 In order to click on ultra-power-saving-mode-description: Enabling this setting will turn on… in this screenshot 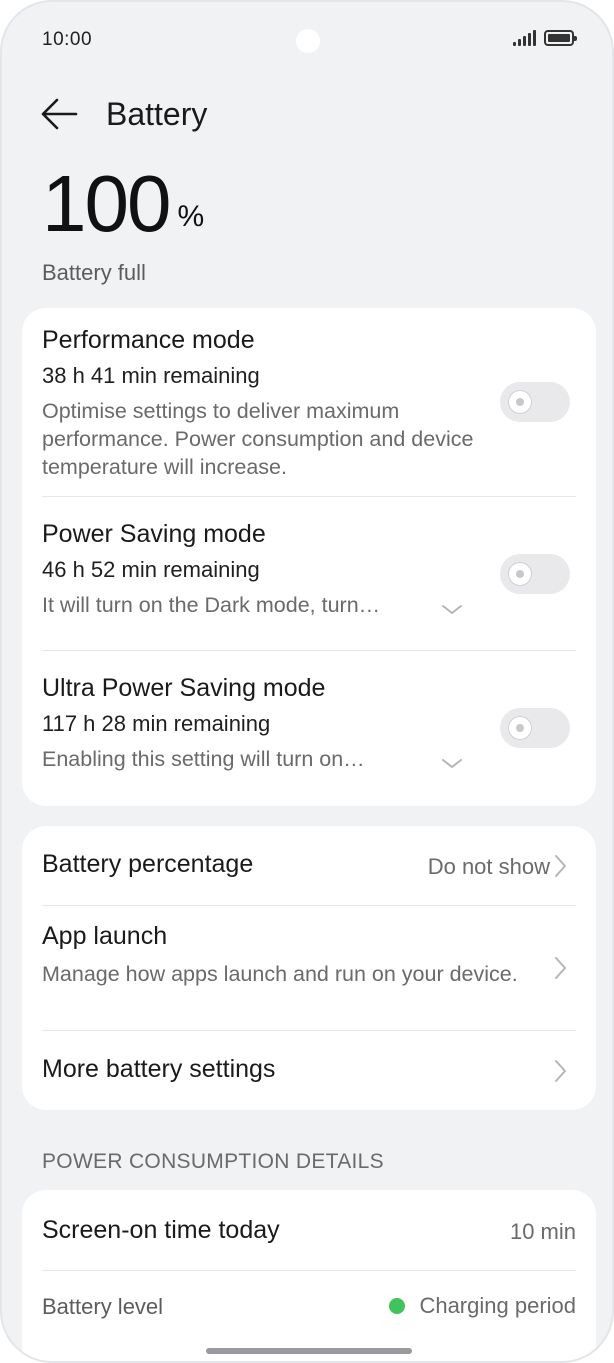, I will do `click(203, 759)`.